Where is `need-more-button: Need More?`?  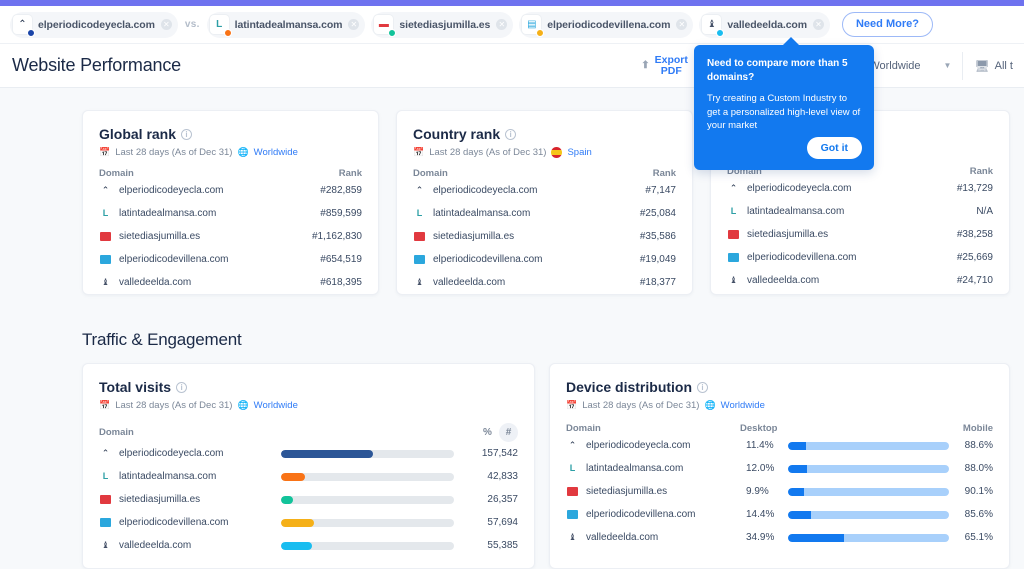
need-more-button: Need More? is located at coordinates (887, 24).